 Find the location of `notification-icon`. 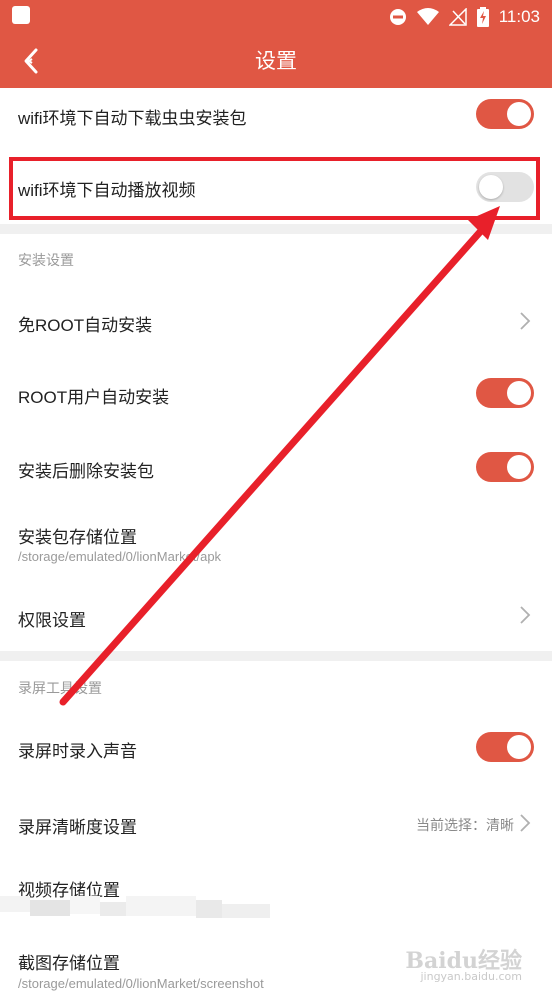

notification-icon is located at coordinates (21, 15).